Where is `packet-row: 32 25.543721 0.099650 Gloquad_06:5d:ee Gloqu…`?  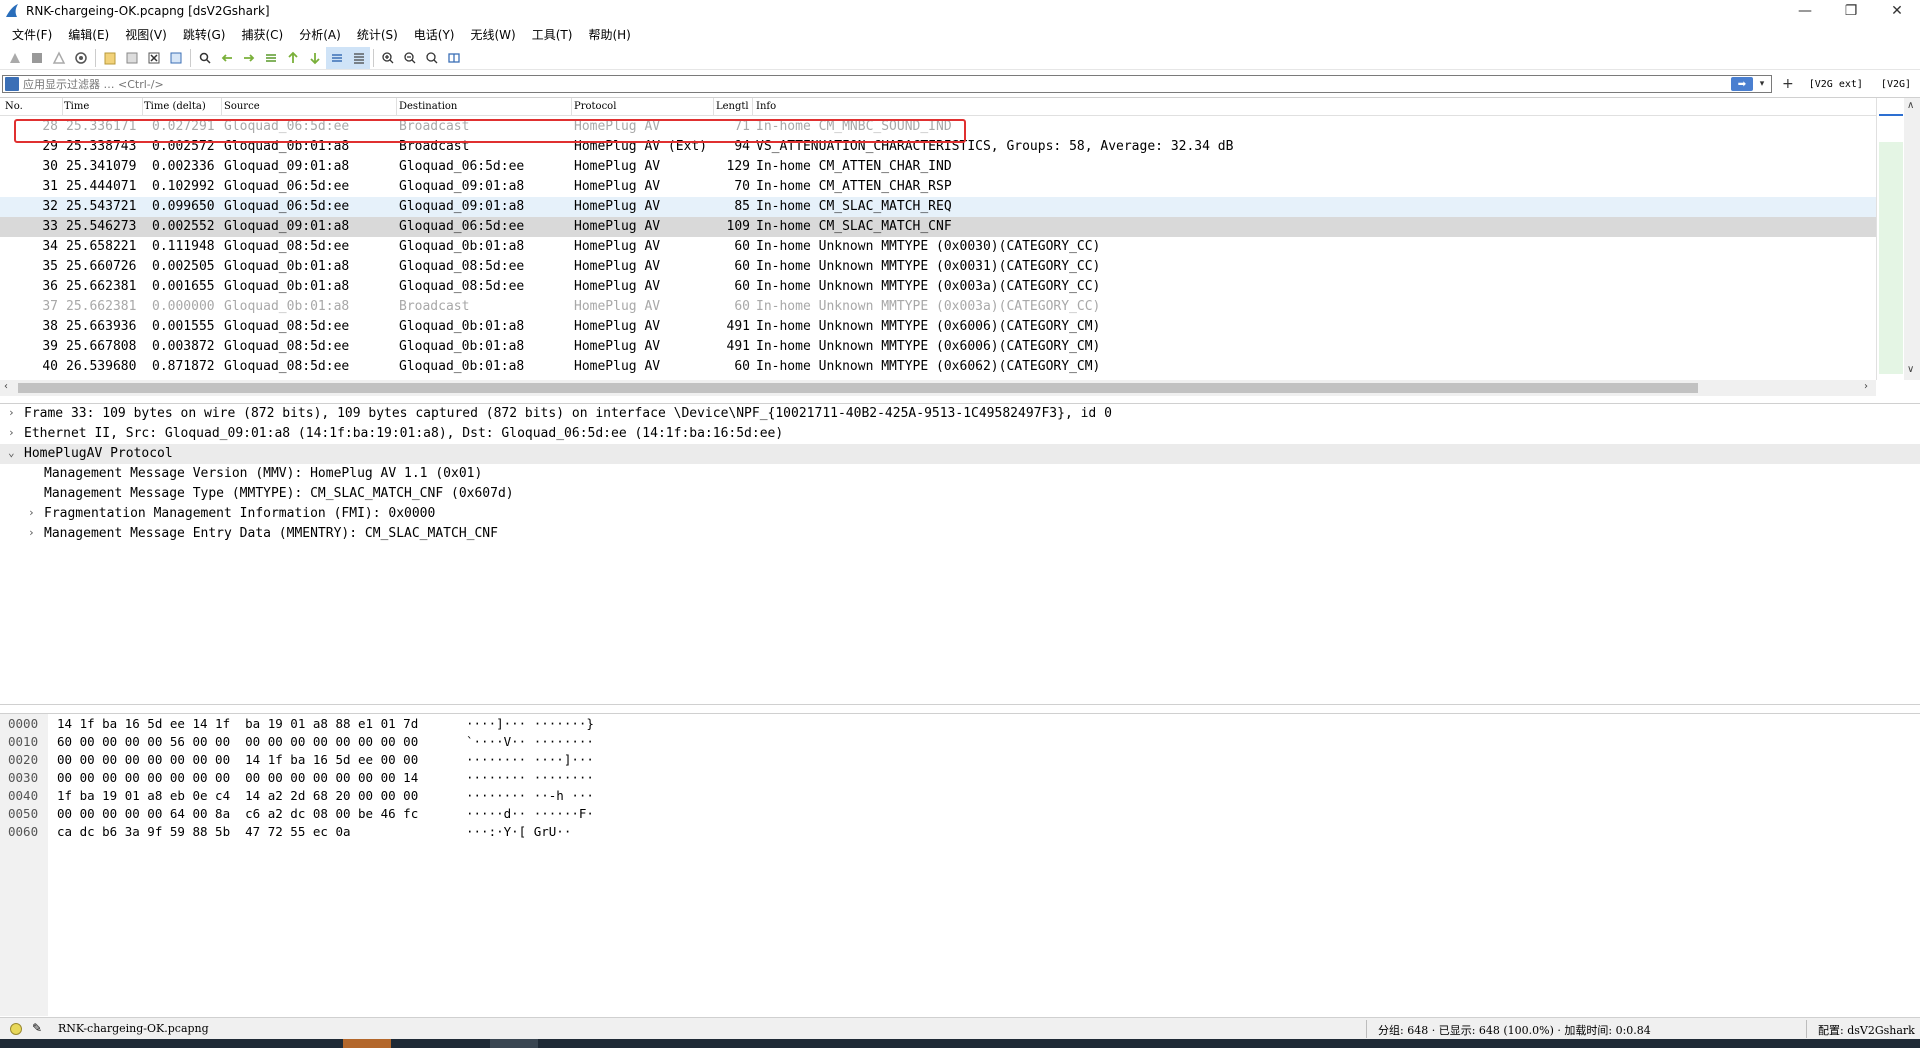
packet-row: 32 25.543721 0.099650 Gloquad_06:5d:ee Gloqu… is located at coordinates (938, 207).